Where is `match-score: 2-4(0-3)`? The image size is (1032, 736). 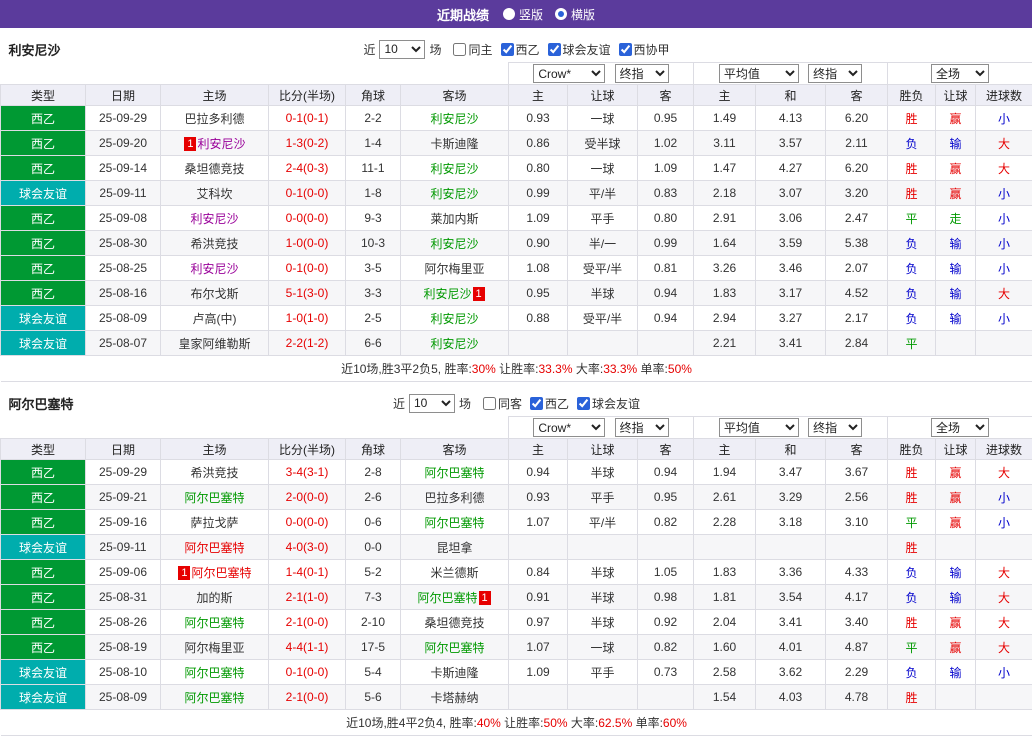 match-score: 2-4(0-3) is located at coordinates (307, 168).